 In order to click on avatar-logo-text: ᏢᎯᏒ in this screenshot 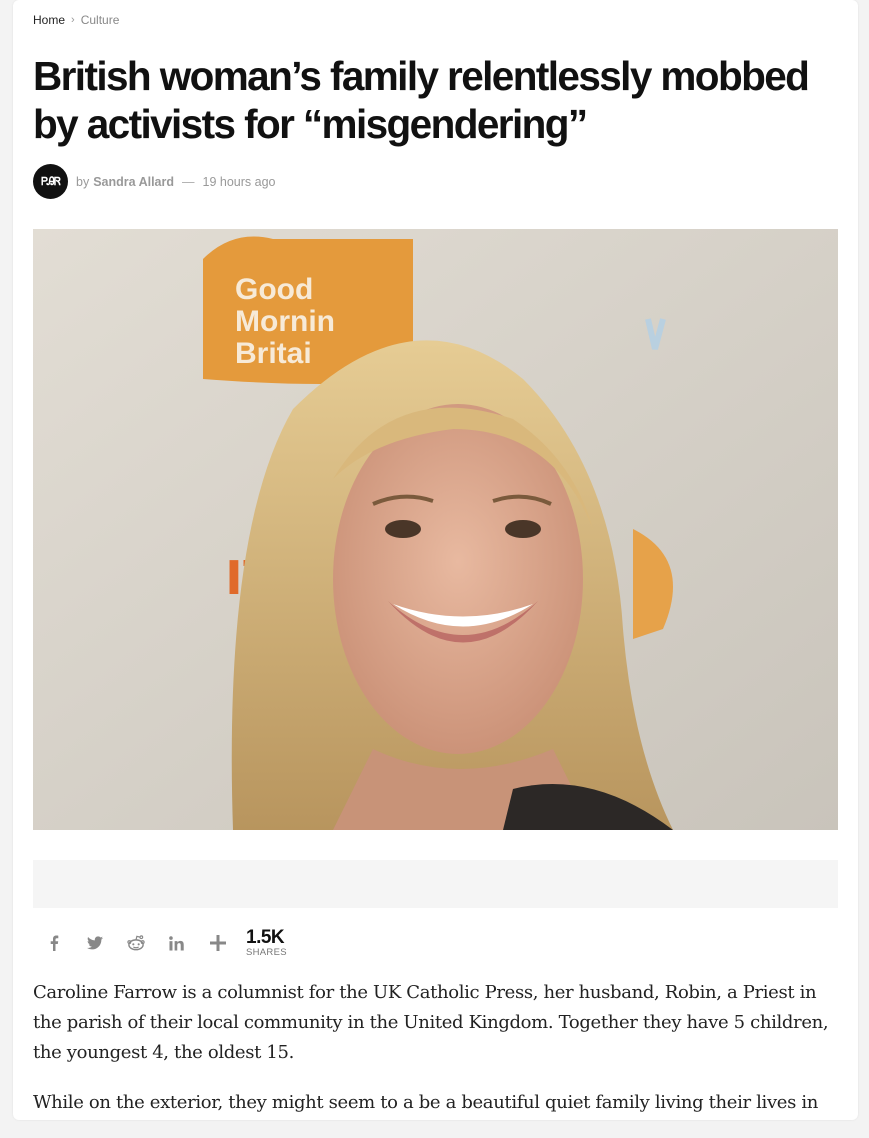, I will do `click(51, 181)`.